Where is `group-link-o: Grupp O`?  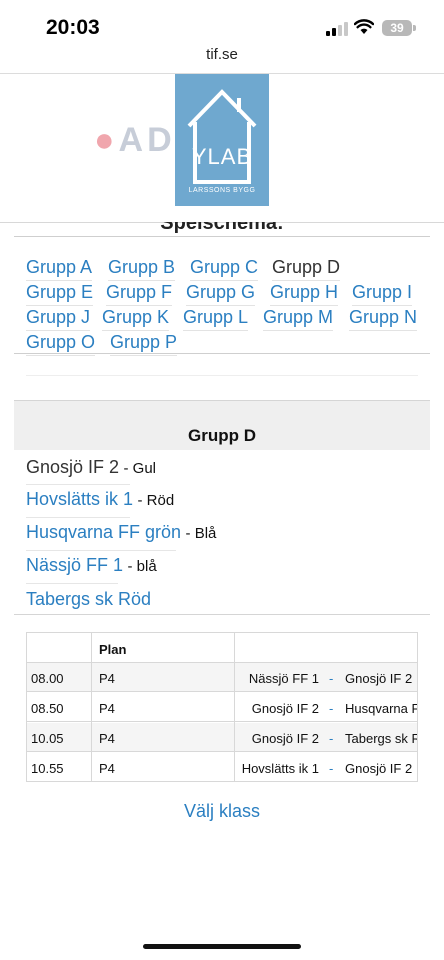
group-link-o: Grupp O is located at coordinates (61, 344).